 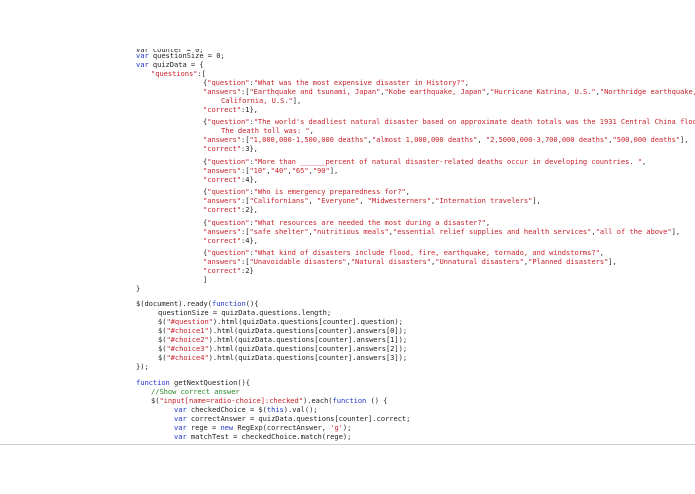 I want to click on code-token: () {, so click(x=377, y=400).